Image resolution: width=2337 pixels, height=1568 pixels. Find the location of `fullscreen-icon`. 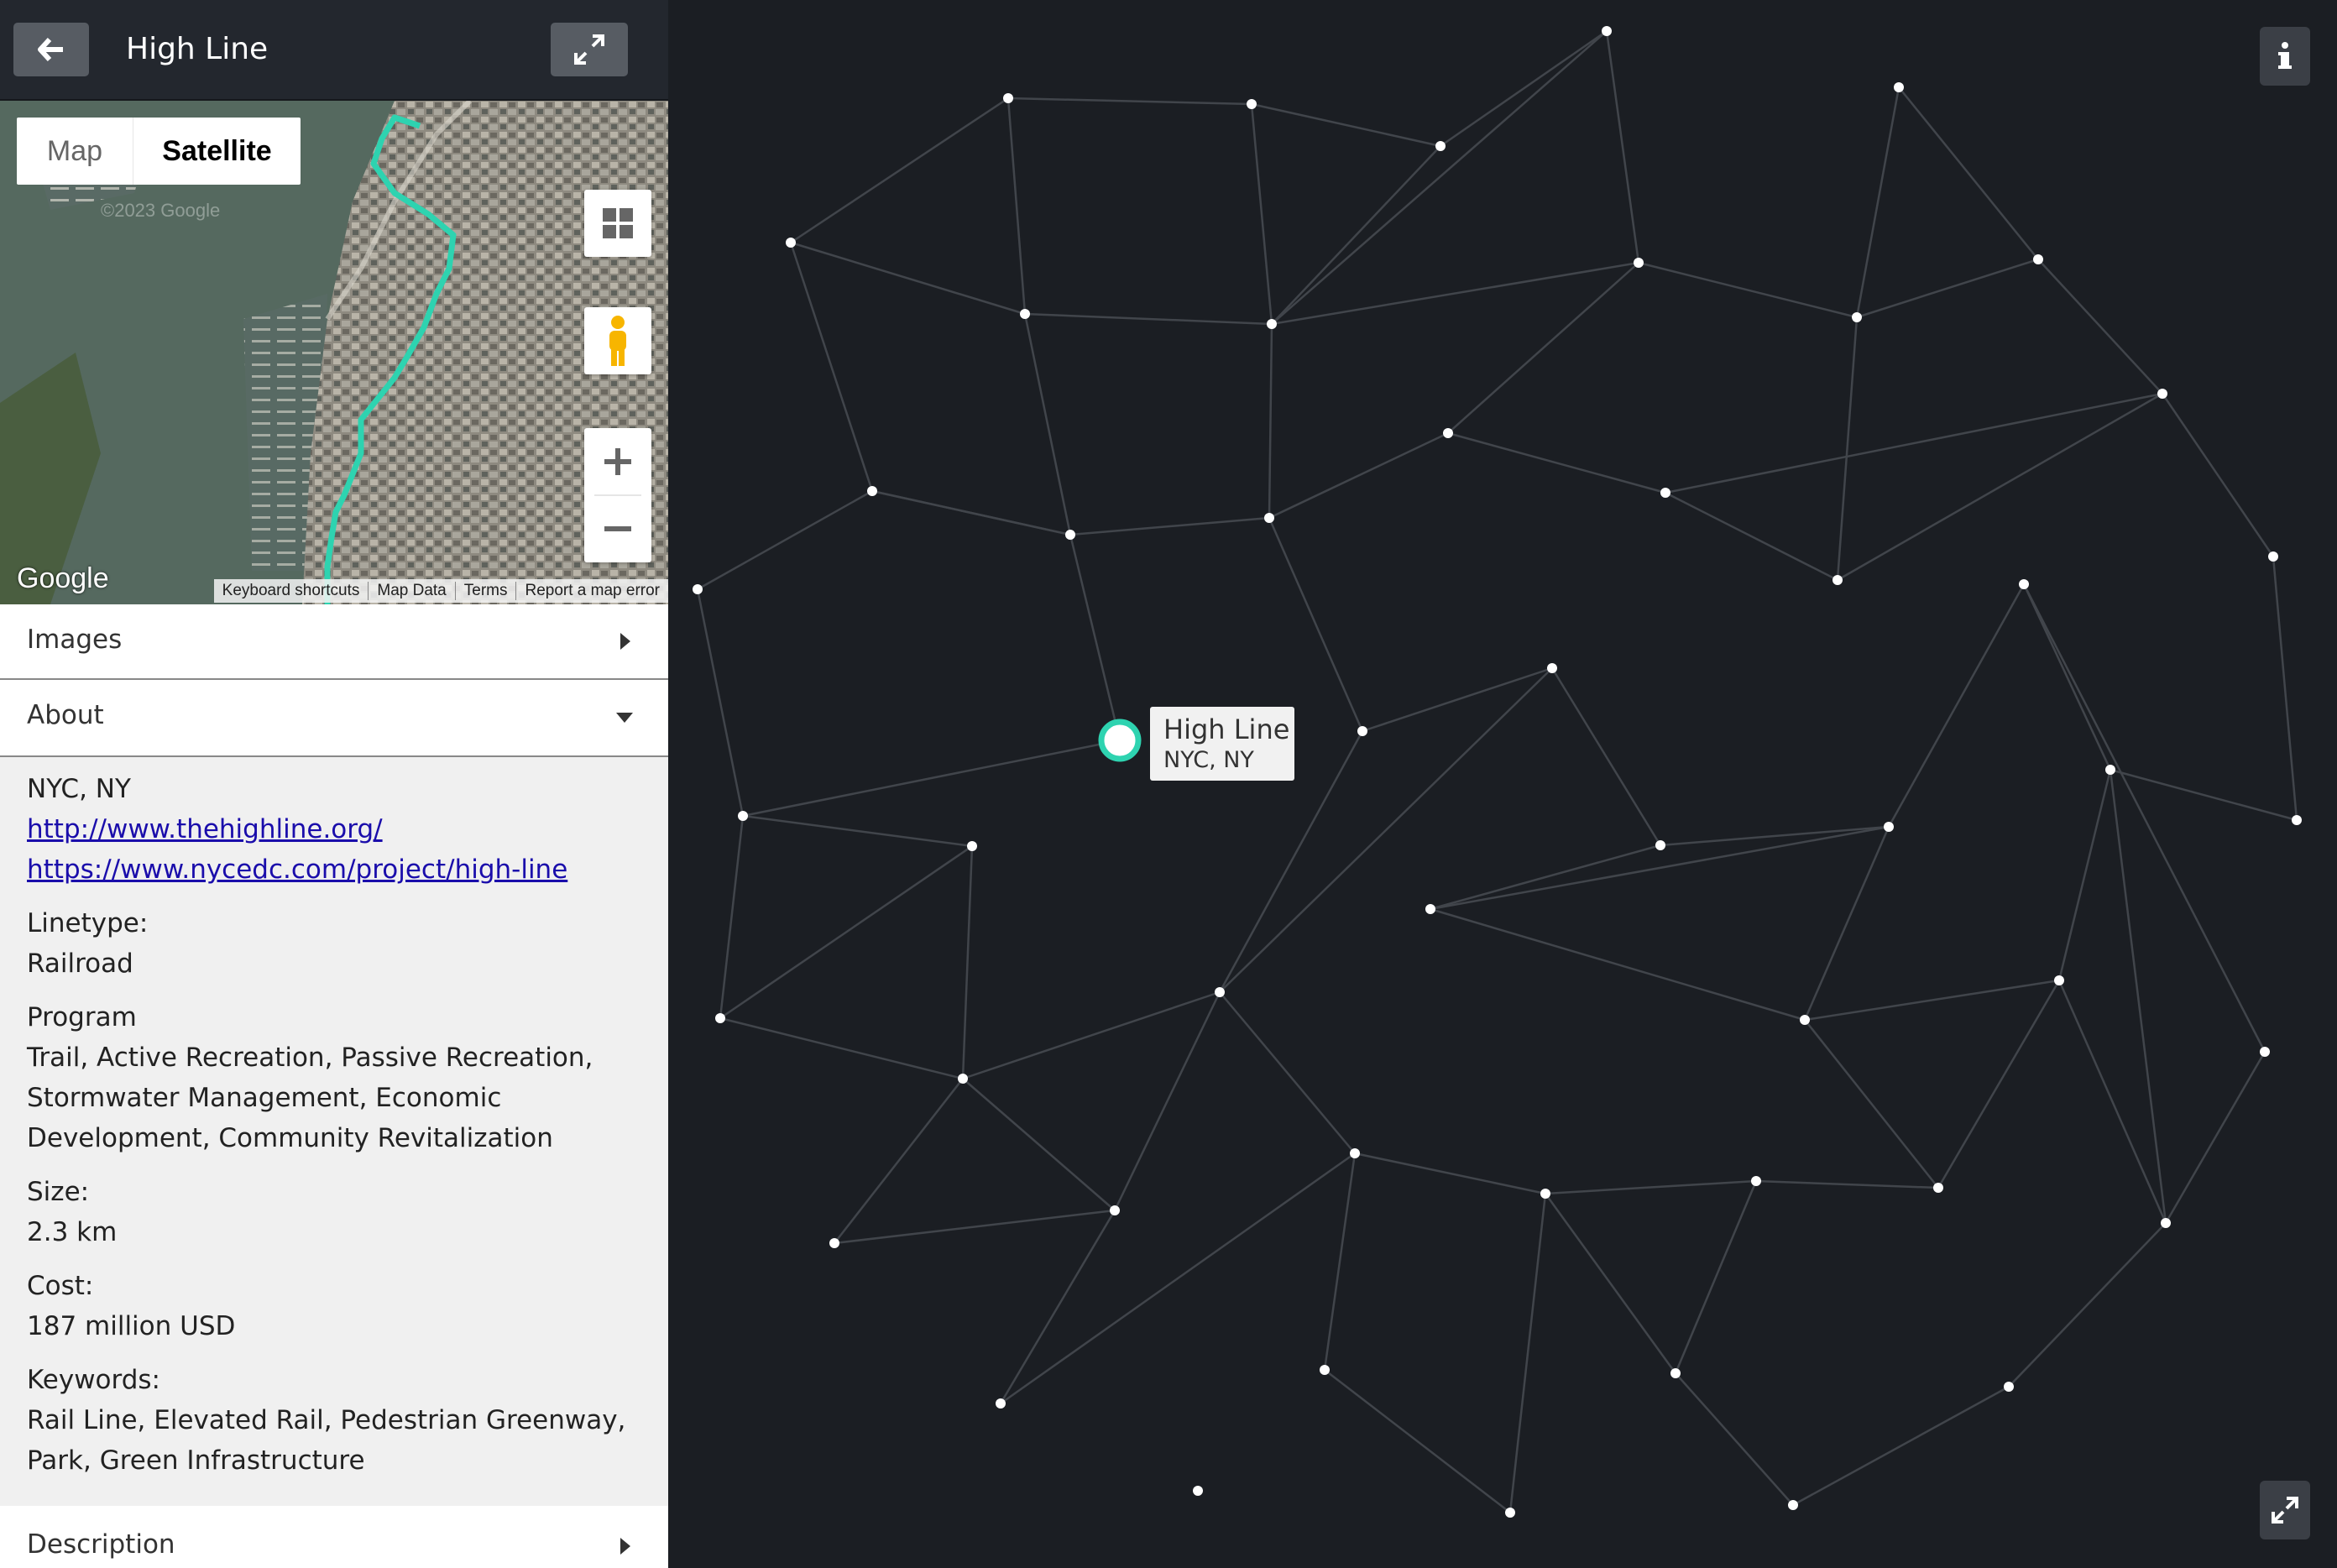

fullscreen-icon is located at coordinates (2285, 1510).